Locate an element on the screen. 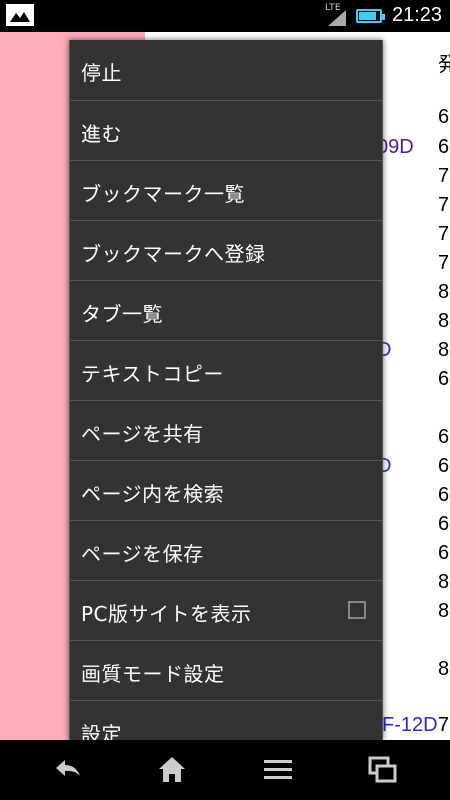 This screenshot has width=450, height=800. menu-item-add-bookmark: ブックマークへ登録 is located at coordinates (226, 251).